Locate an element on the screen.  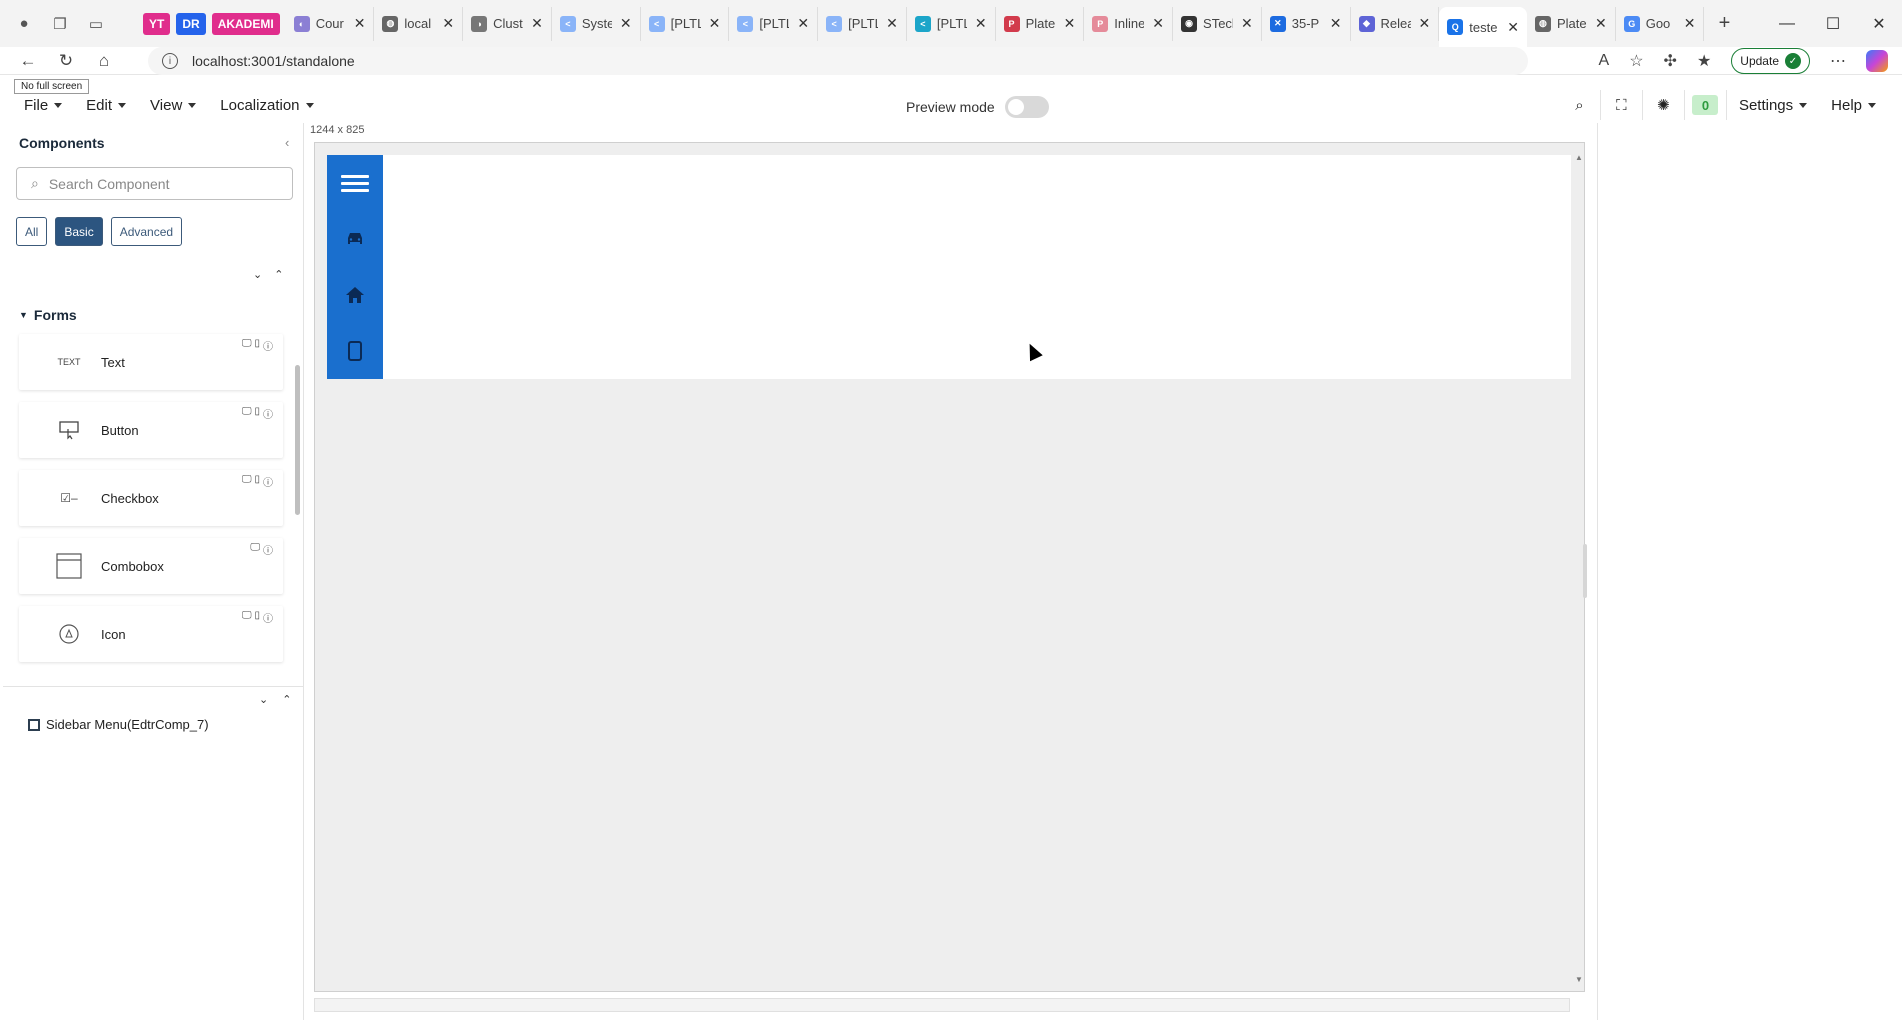
mobile-icon is located at coordinates (355, 351).